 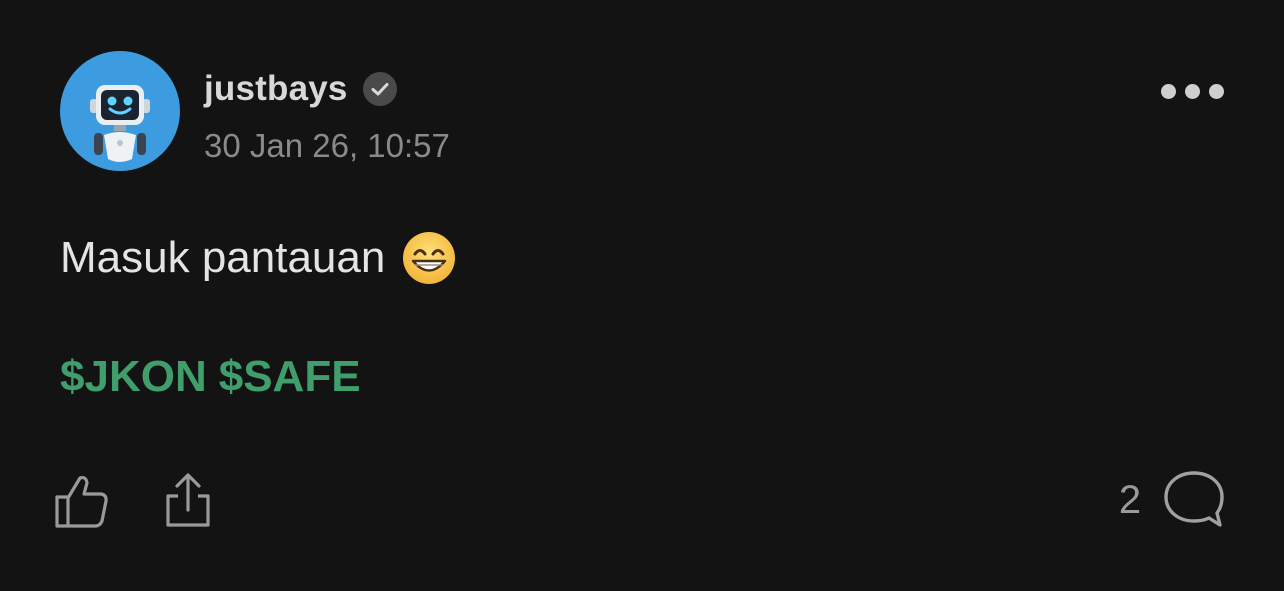 I want to click on share-button, so click(x=188, y=500).